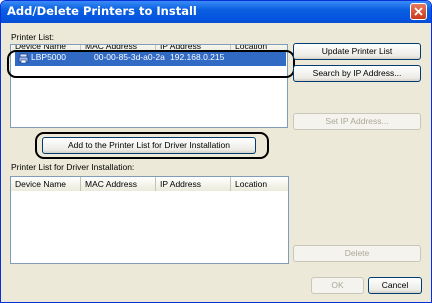 This screenshot has width=432, height=303. I want to click on printer-row-highlight-oval, so click(151, 64).